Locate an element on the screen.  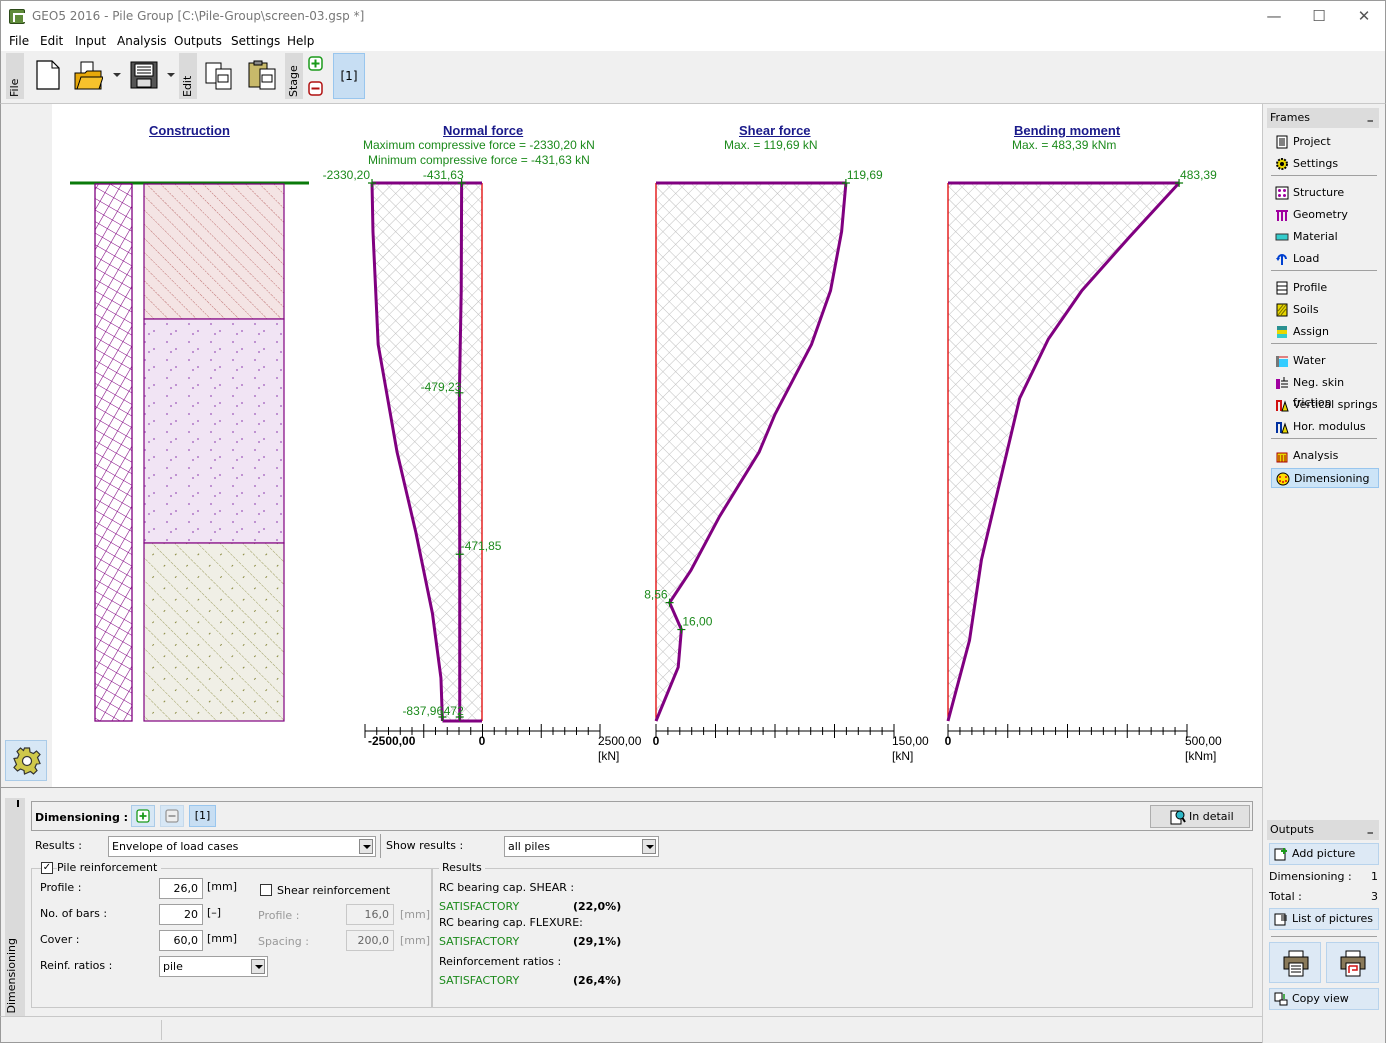
check-flexure-percent: (29,1%) is located at coordinates (597, 941).